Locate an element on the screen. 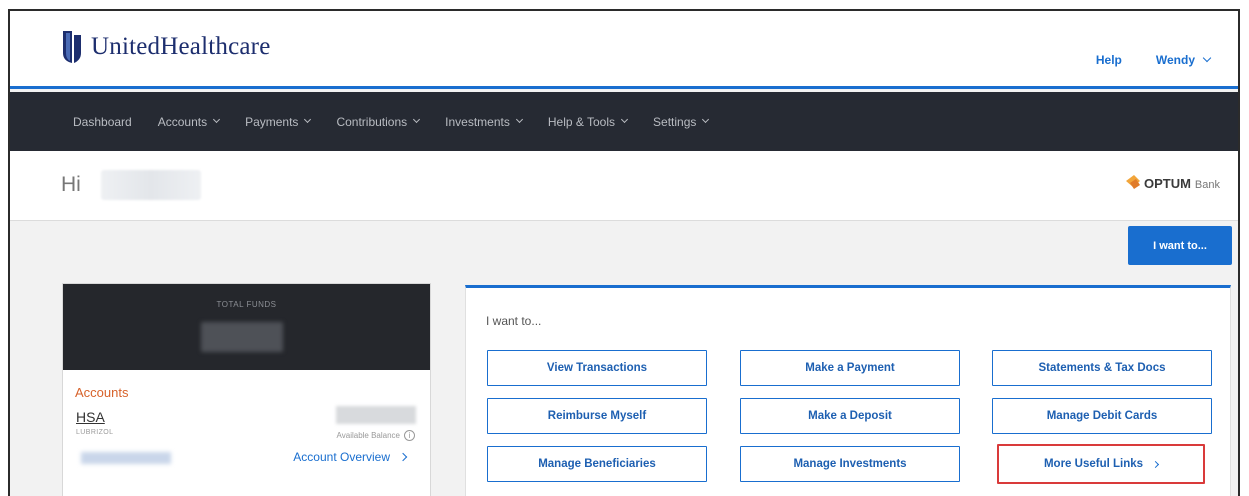 The image size is (1249, 496). redacted-balance is located at coordinates (376, 415).